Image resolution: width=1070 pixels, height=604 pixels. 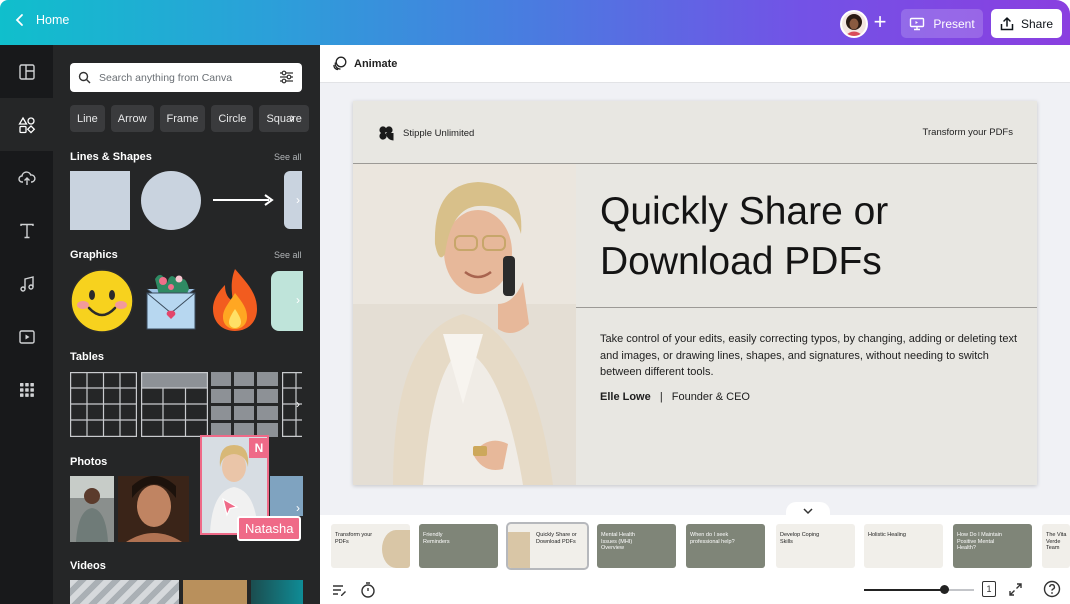 What do you see at coordinates (340, 63) in the screenshot?
I see `animate-icon` at bounding box center [340, 63].